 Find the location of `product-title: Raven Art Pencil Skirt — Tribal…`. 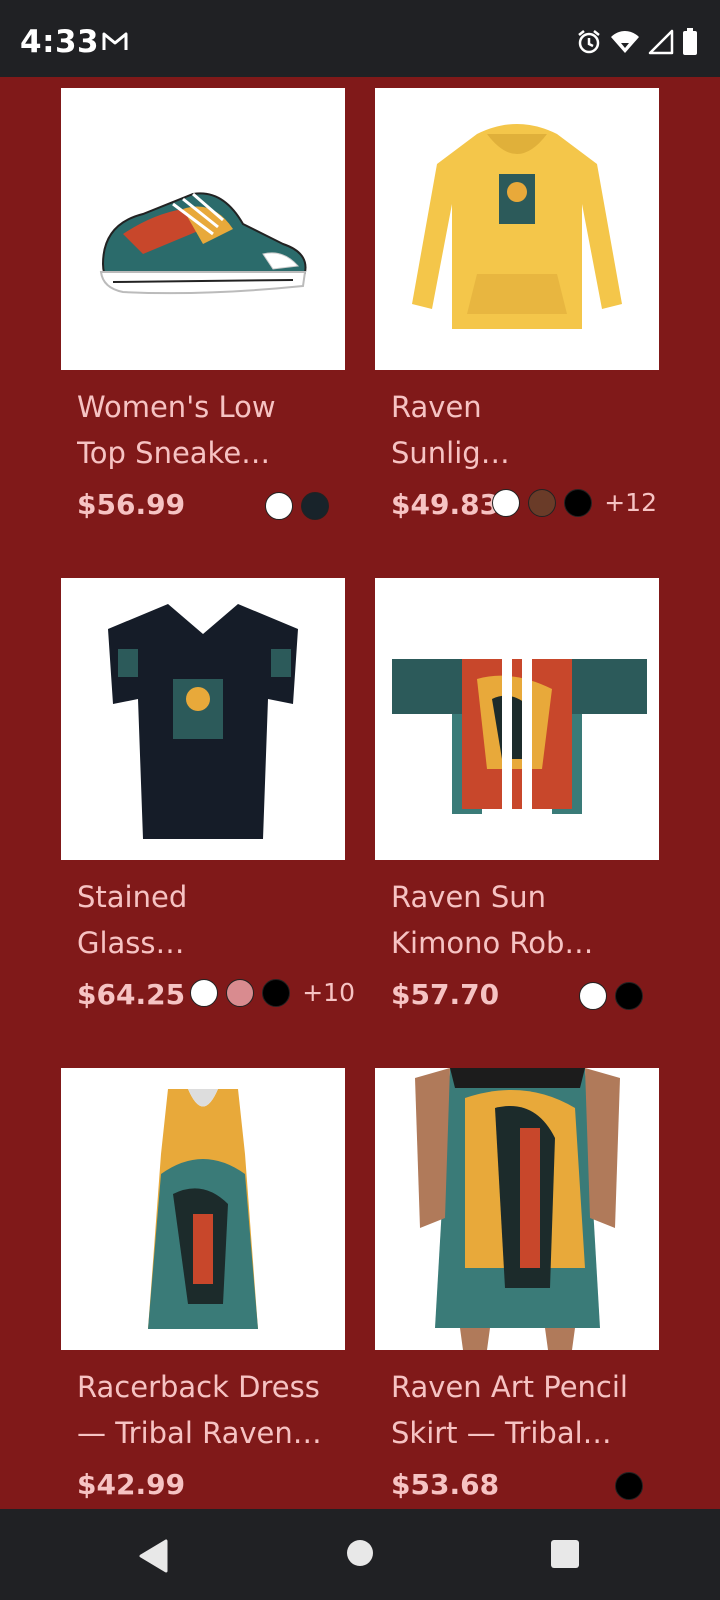

product-title: Raven Art Pencil Skirt — Tribal… is located at coordinates (517, 1410).